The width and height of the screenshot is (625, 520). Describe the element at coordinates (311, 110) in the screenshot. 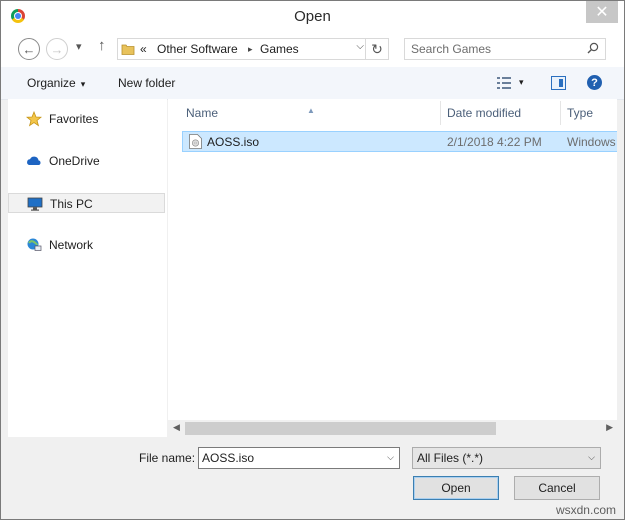

I see `sort-ascending-icon: ▲` at that location.